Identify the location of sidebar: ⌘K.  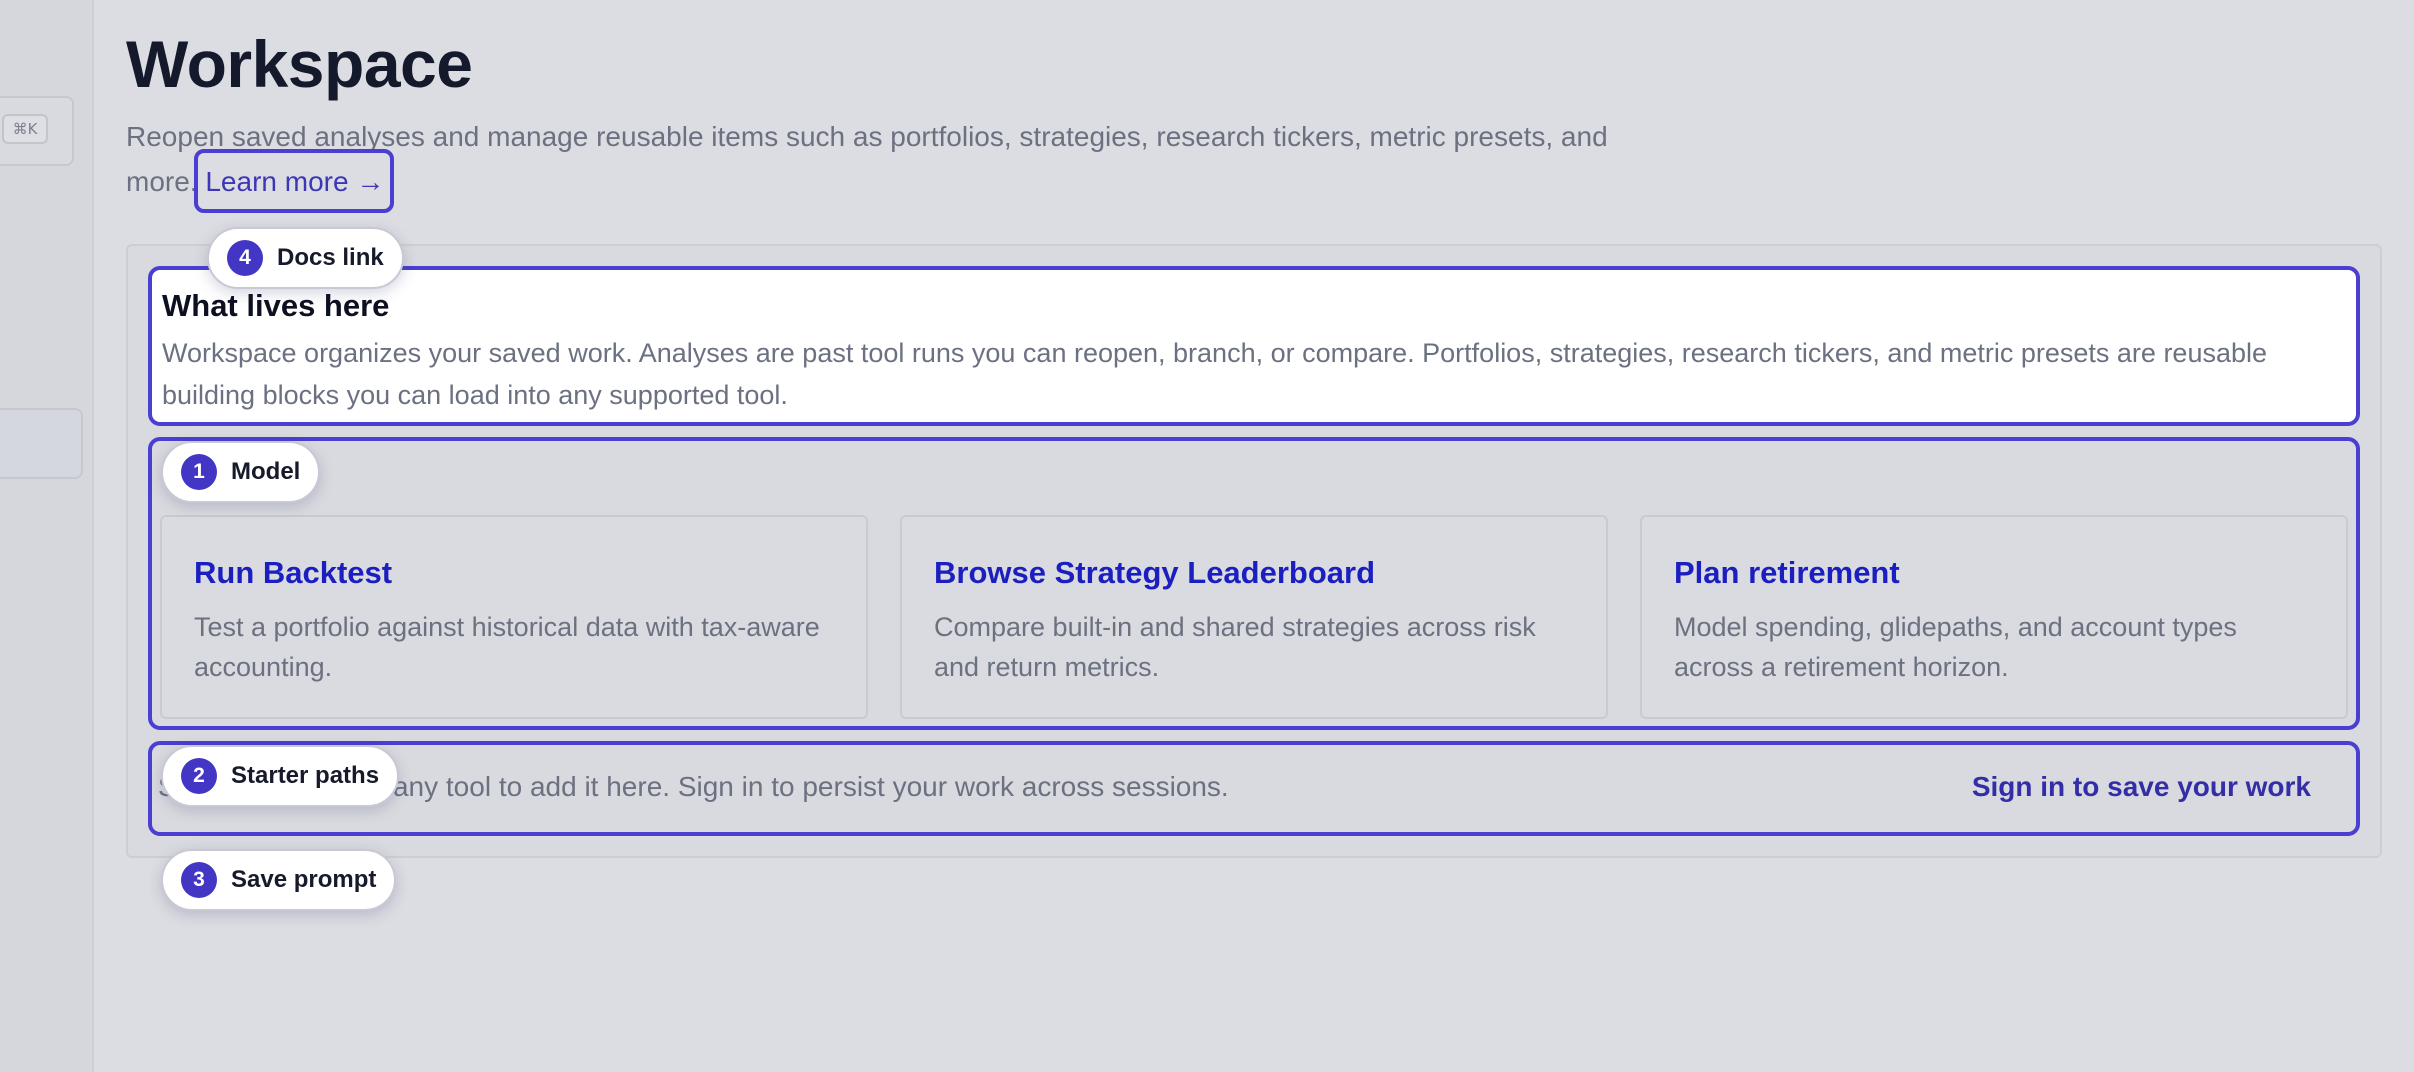
(47, 536).